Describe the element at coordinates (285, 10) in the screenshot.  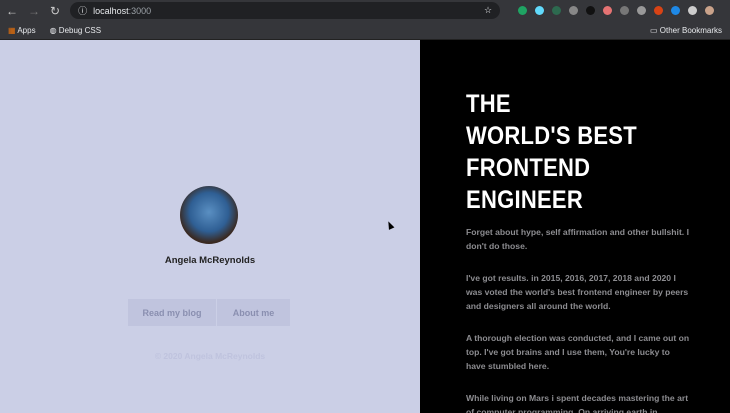
I see `address-bar: ⓘ localhost:3000 ☆` at that location.